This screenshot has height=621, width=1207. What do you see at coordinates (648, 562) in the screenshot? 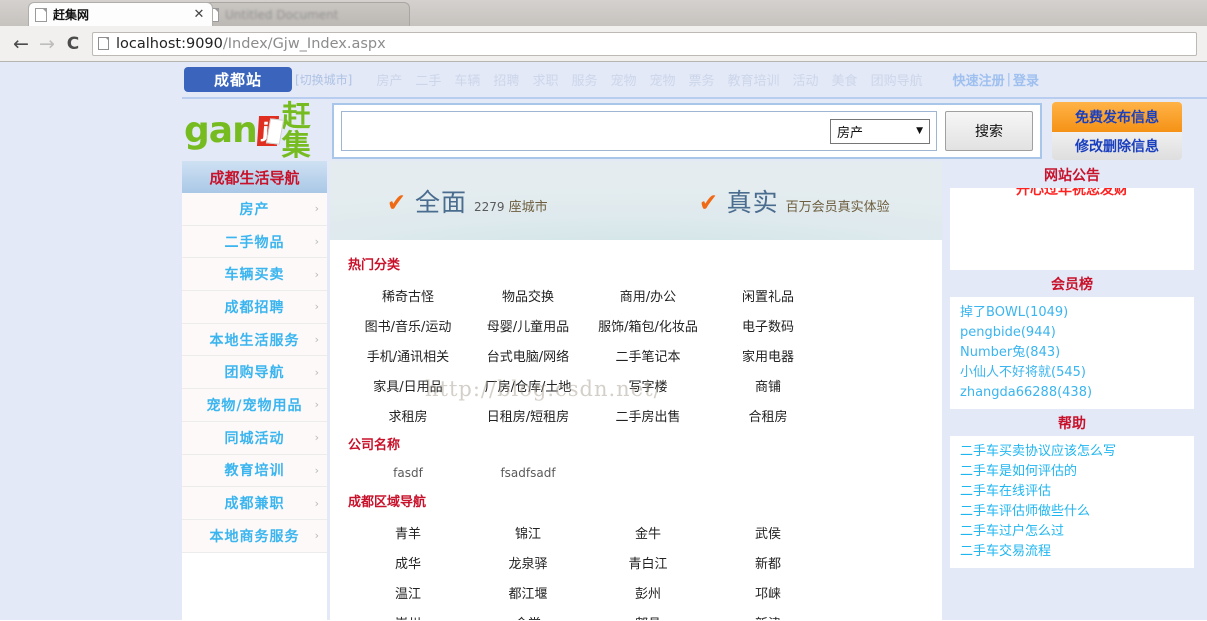
I see `district-link: 青白江` at bounding box center [648, 562].